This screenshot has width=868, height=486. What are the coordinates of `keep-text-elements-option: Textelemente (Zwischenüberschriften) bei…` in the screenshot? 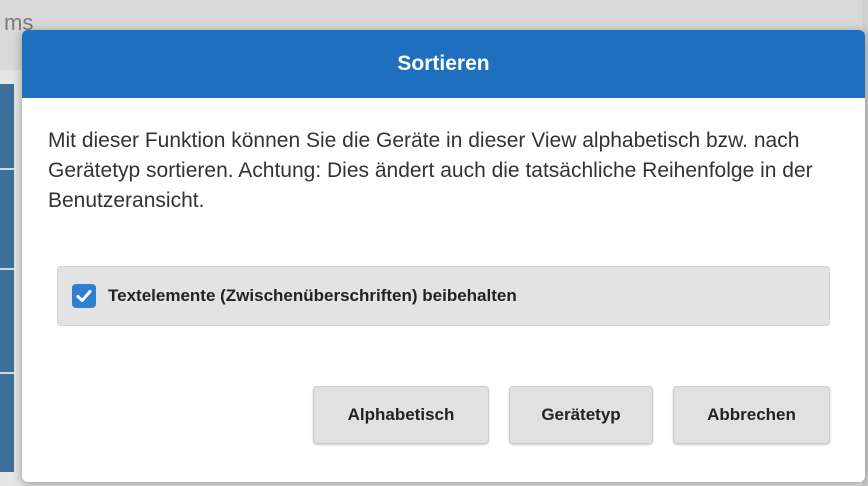 It's located at (443, 296).